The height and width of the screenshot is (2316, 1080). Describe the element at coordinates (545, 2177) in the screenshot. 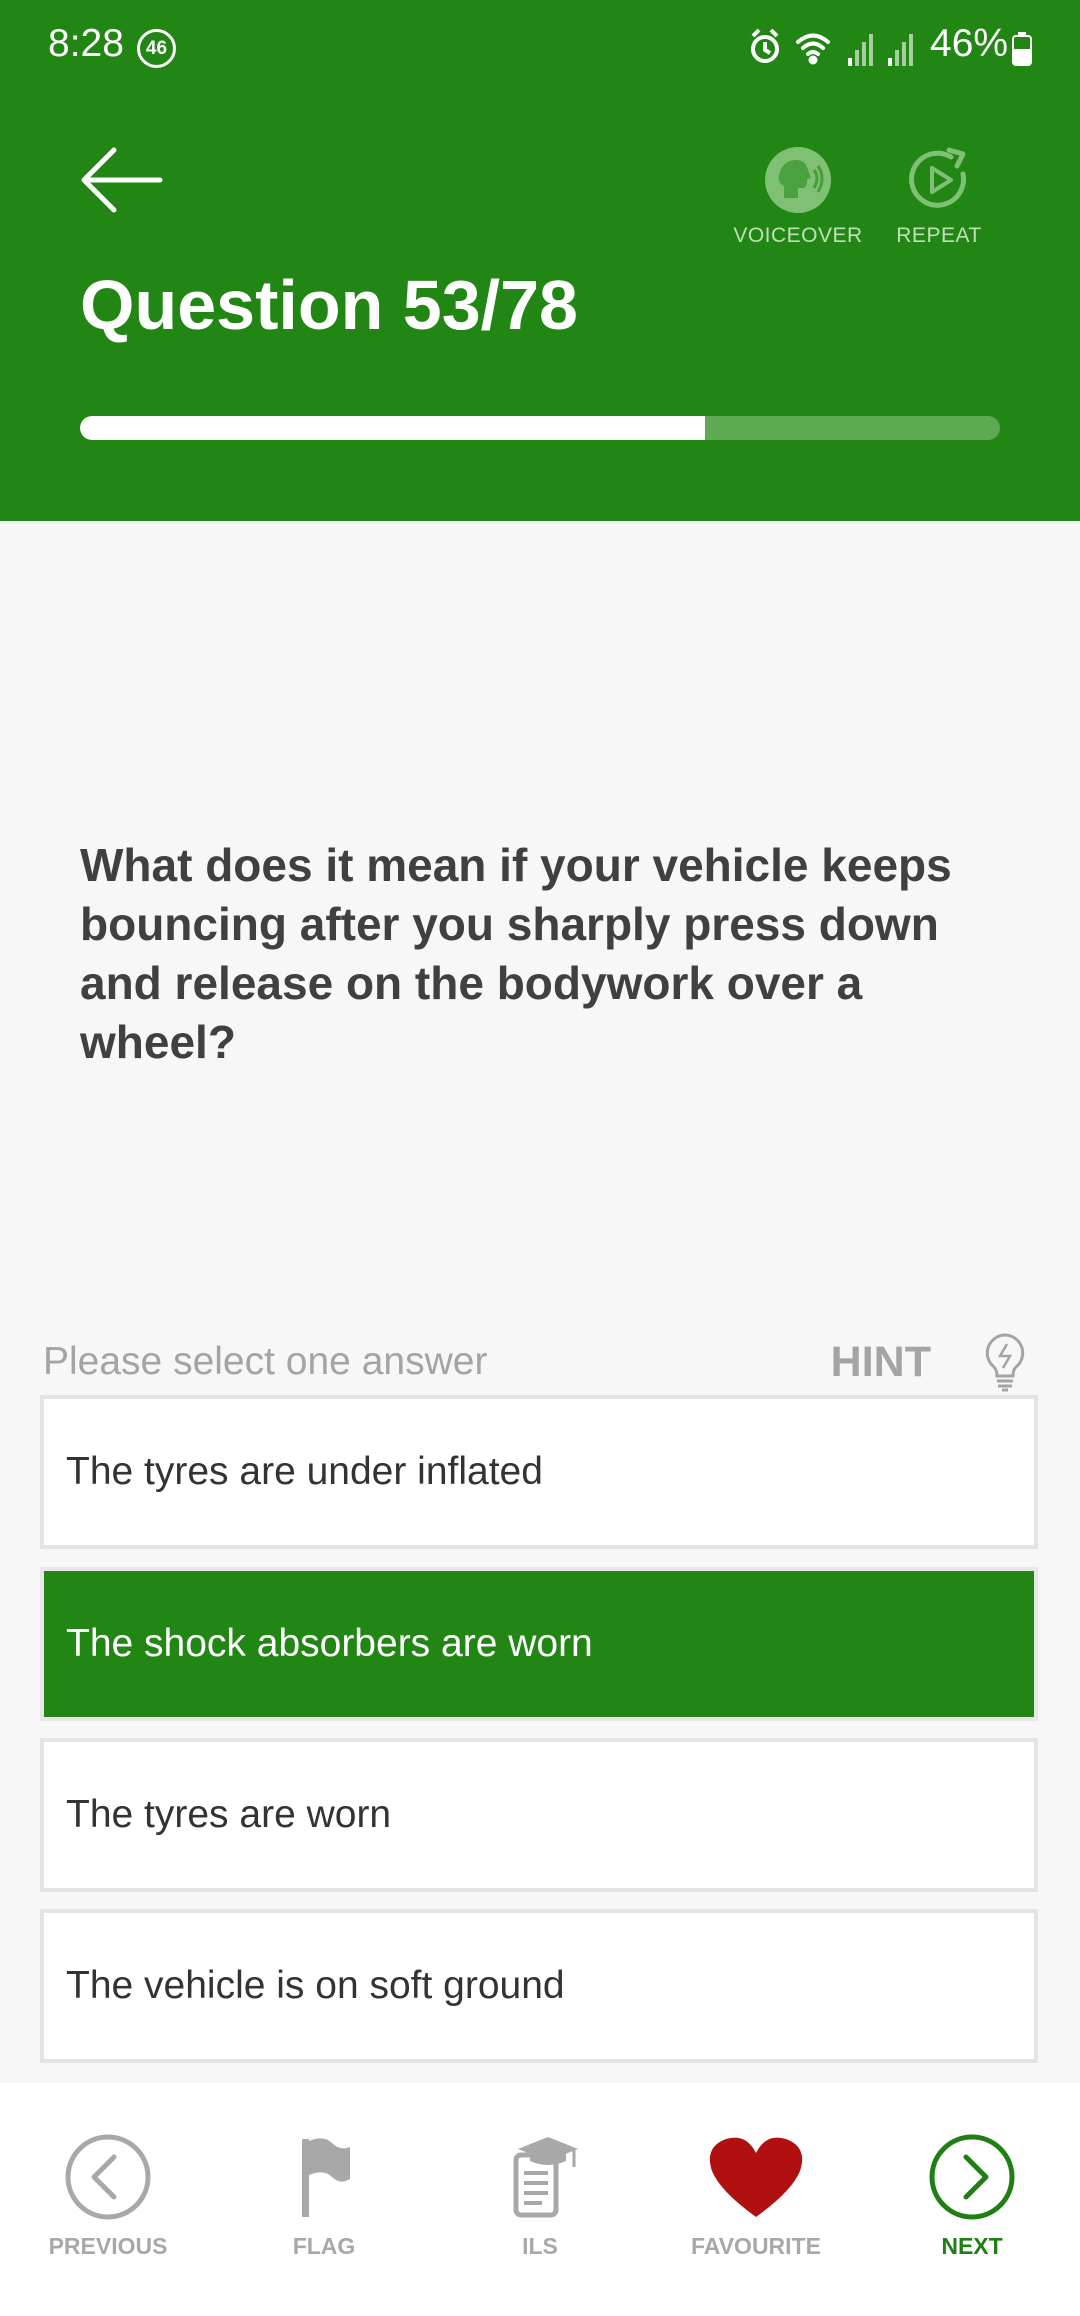

I see `document-graduation-cap-icon` at that location.